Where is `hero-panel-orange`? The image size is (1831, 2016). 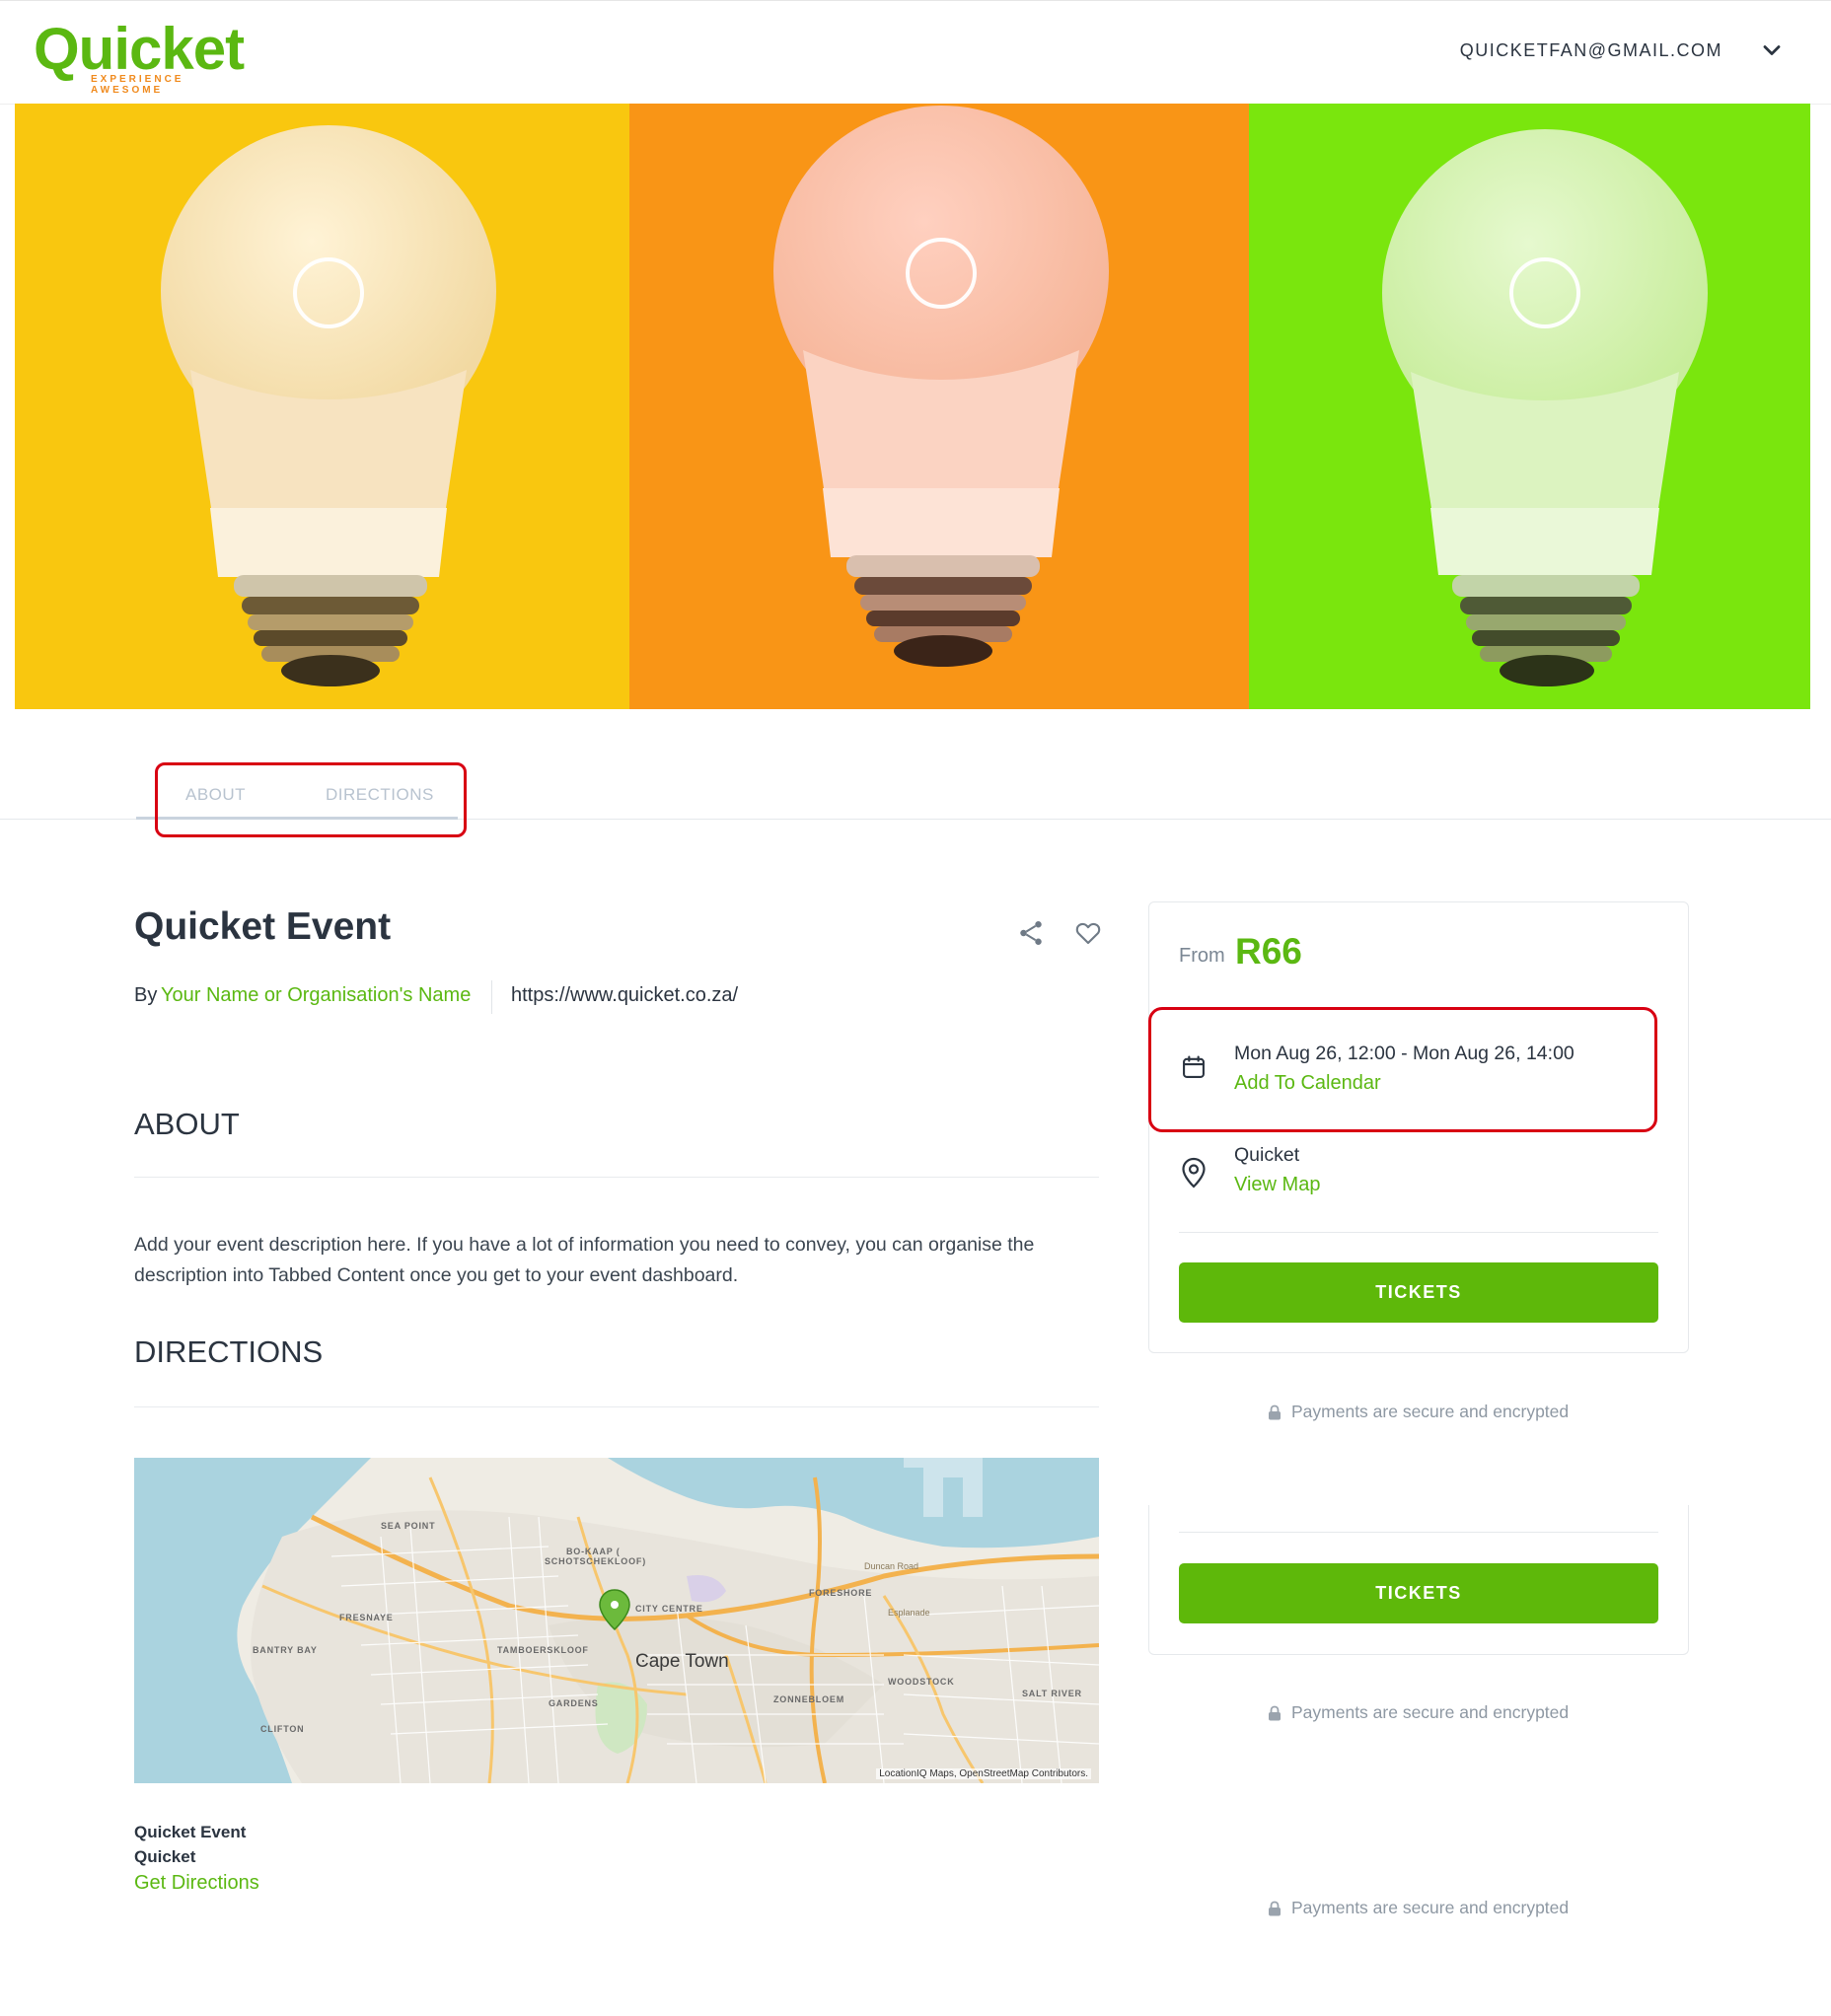
hero-panel-orange is located at coordinates (939, 406).